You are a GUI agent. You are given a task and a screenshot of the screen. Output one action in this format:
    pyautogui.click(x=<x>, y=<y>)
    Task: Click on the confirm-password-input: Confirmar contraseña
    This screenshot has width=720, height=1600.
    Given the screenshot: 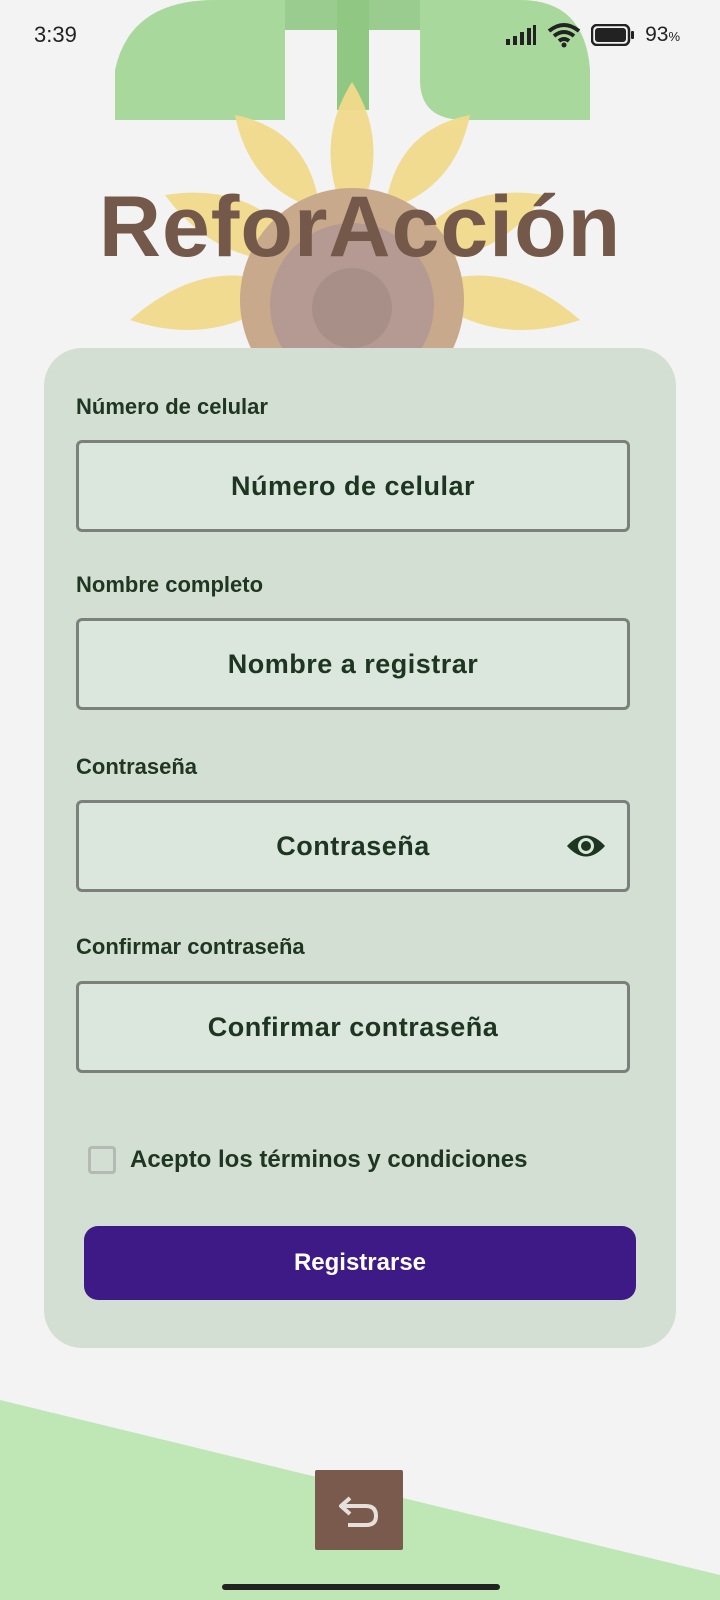 What is the action you would take?
    pyautogui.click(x=353, y=1027)
    